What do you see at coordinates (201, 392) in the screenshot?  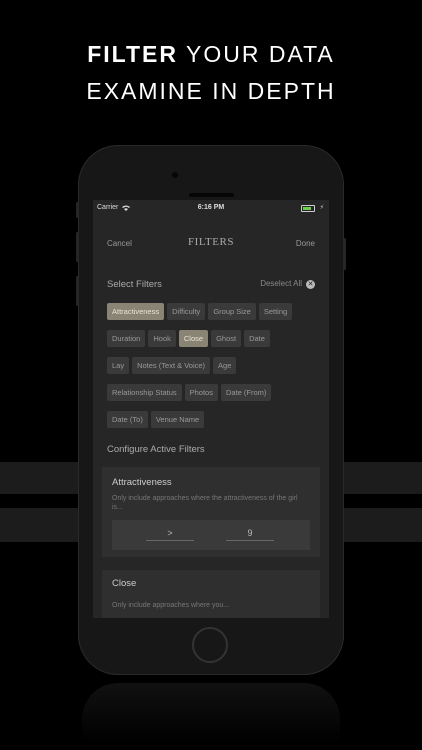 I see `filter-chip: Photos` at bounding box center [201, 392].